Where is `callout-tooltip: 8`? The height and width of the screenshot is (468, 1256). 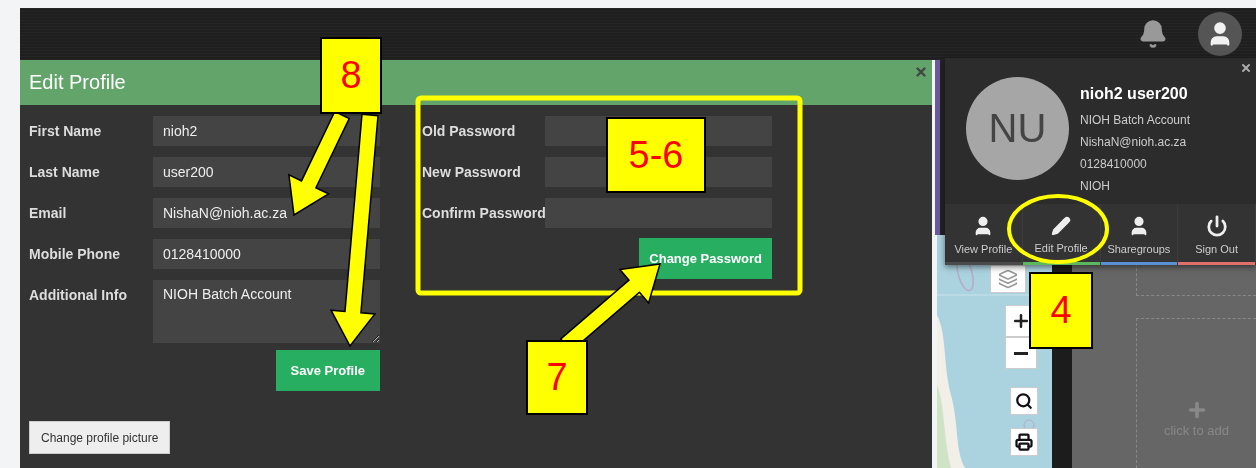
callout-tooltip: 8 is located at coordinates (351, 75).